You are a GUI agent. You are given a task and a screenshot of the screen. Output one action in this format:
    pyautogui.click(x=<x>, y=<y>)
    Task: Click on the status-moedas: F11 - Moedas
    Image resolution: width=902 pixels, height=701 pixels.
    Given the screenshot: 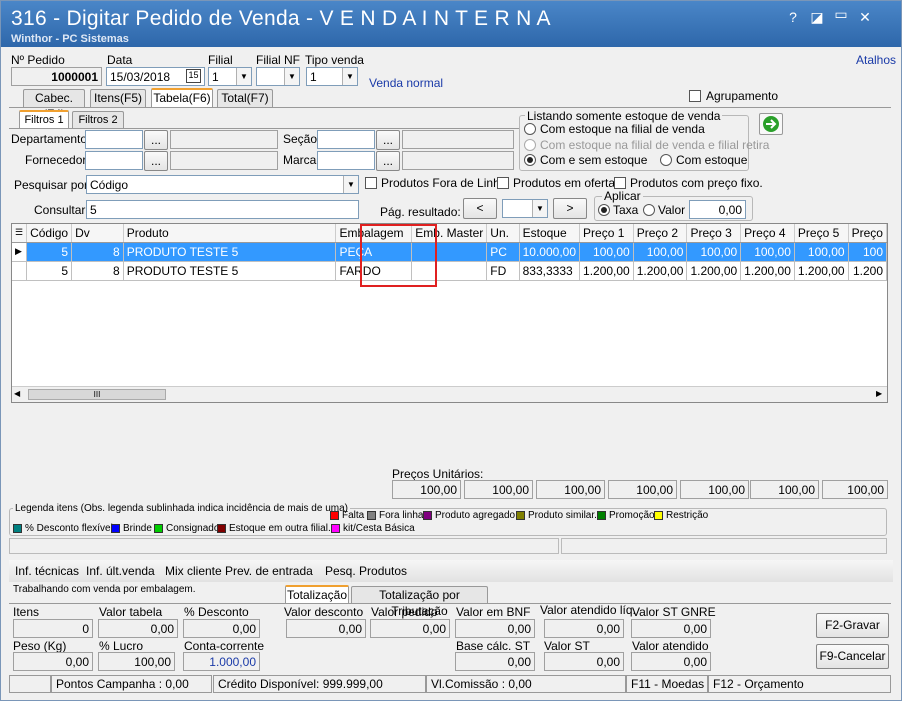 What is the action you would take?
    pyautogui.click(x=667, y=684)
    